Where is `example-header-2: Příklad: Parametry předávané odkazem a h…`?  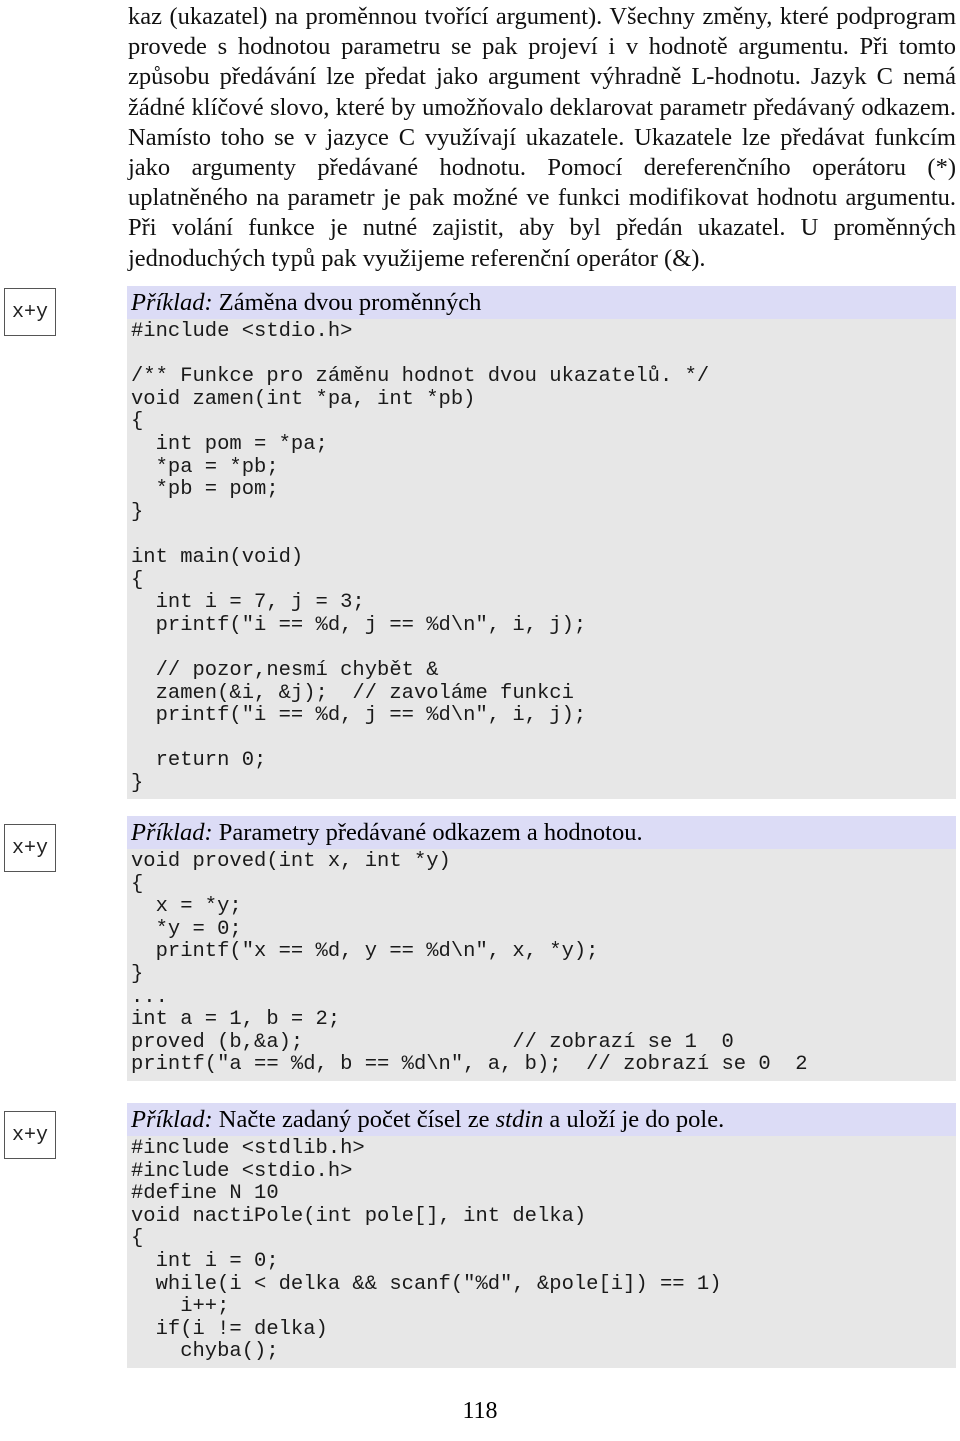
example-header-2: Příklad: Parametry předávané odkazem a h… is located at coordinates (541, 832).